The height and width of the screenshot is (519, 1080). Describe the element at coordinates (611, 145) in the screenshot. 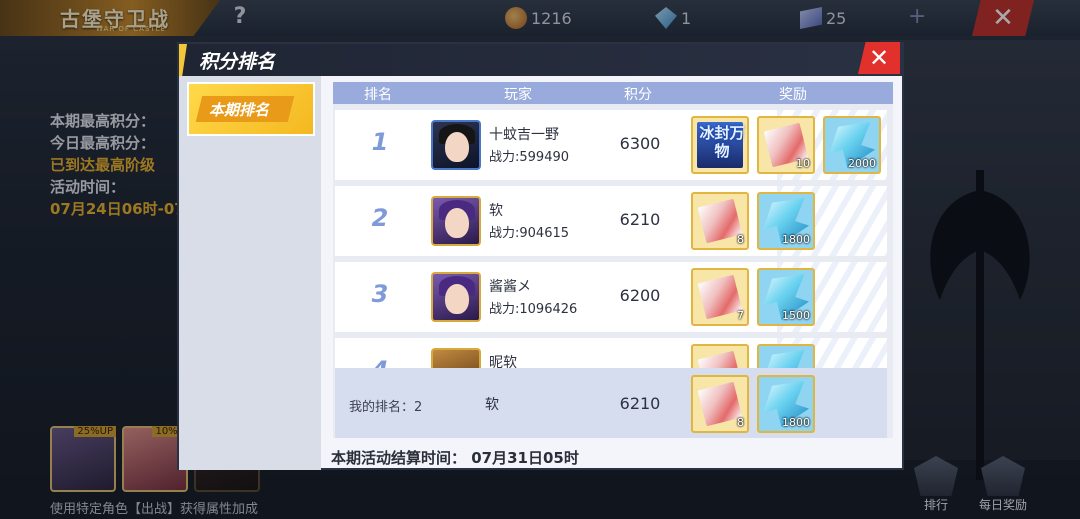

I see `table-row: 1 十蚊吉一野 战力:599490 6300 冰封万物 10 2000` at that location.